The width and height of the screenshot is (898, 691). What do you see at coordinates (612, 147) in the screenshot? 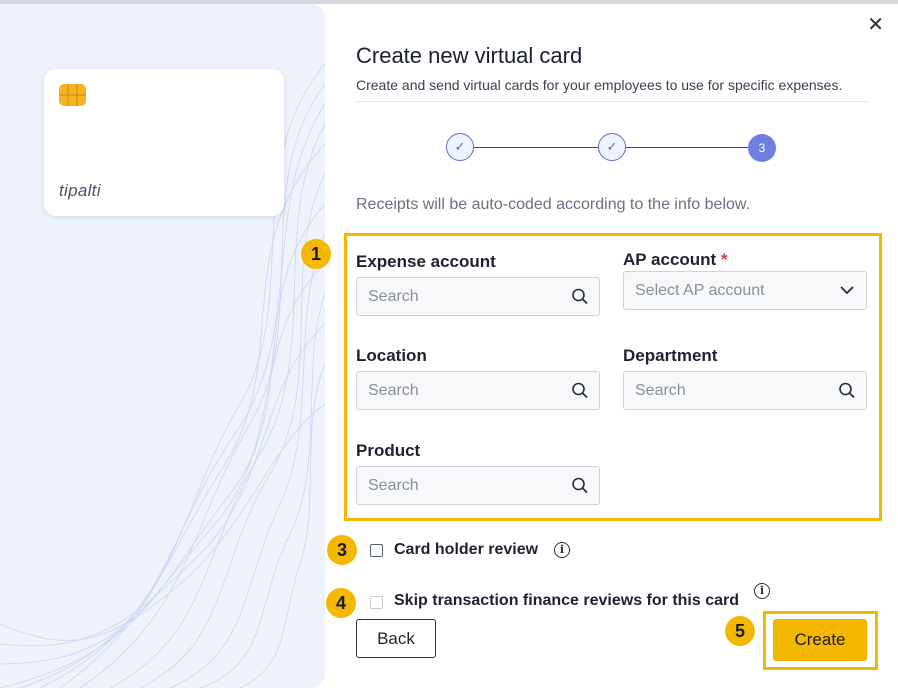
I see `step-2-complete-icon: ✓` at bounding box center [612, 147].